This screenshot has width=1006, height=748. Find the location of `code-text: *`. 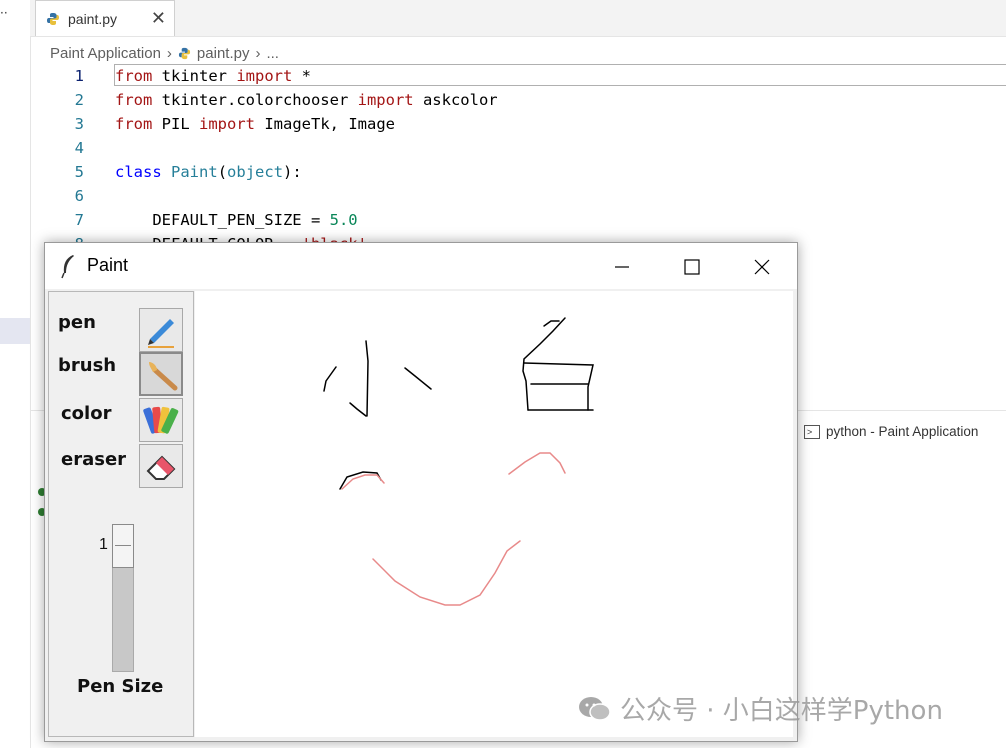

code-text: * is located at coordinates (301, 76).